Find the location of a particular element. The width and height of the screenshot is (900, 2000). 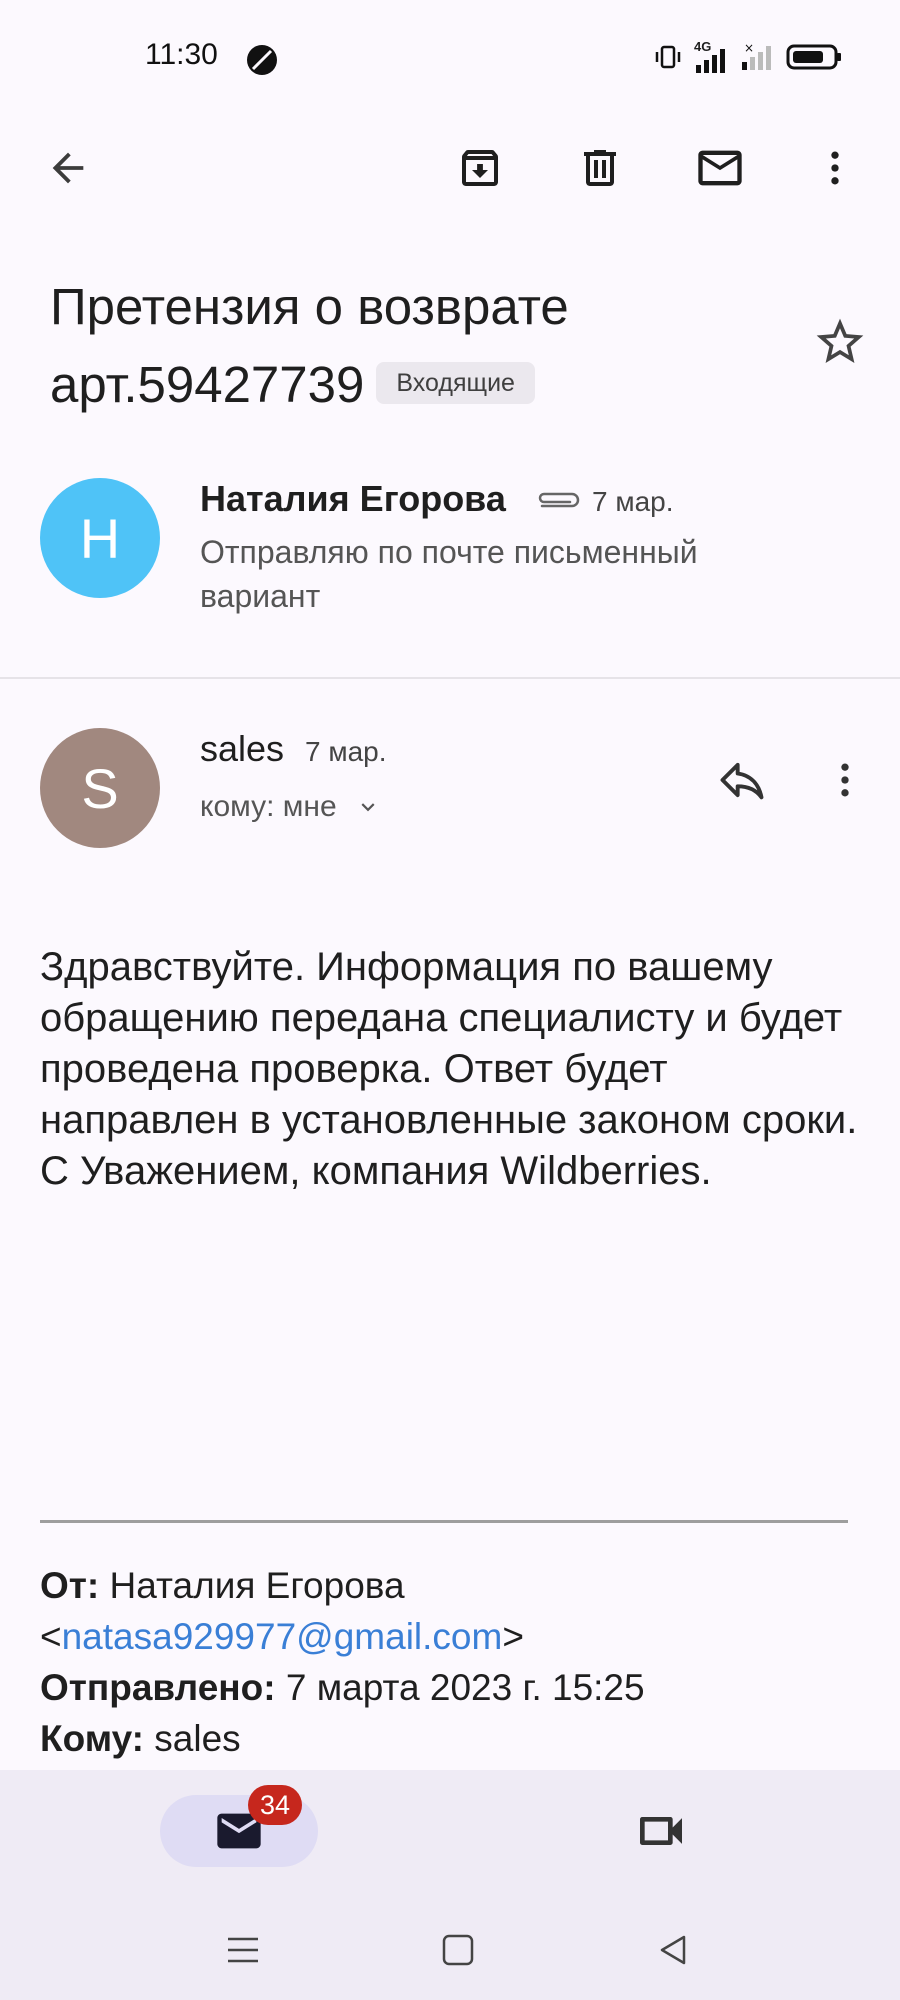

reply-icon is located at coordinates (742, 781).